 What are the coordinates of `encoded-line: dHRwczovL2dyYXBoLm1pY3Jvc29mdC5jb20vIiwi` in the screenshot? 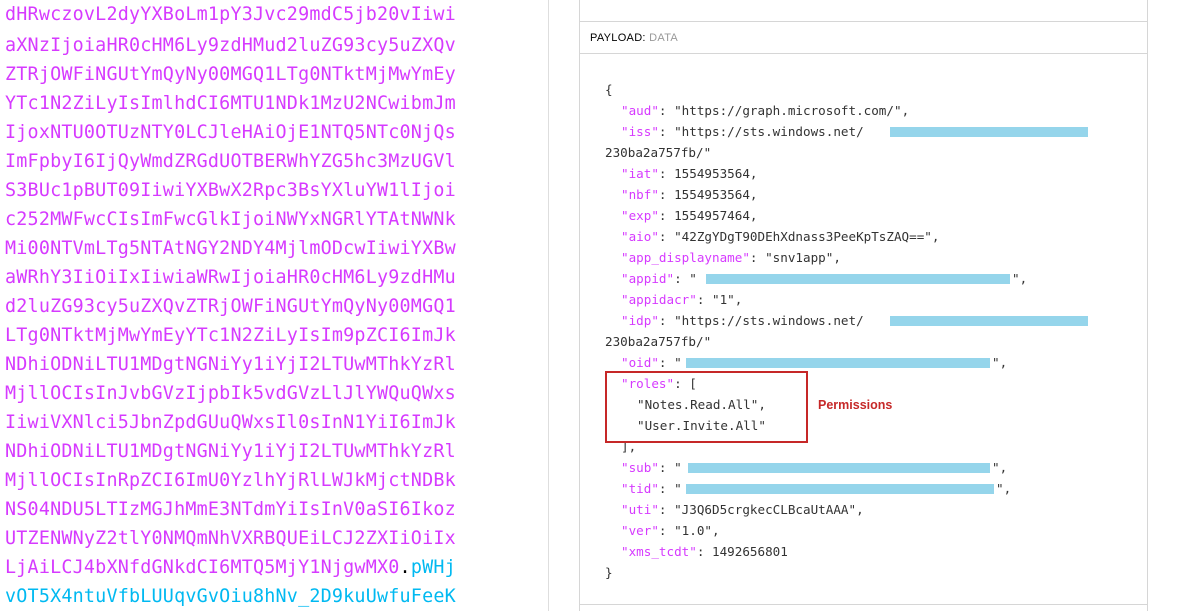 It's located at (230, 14).